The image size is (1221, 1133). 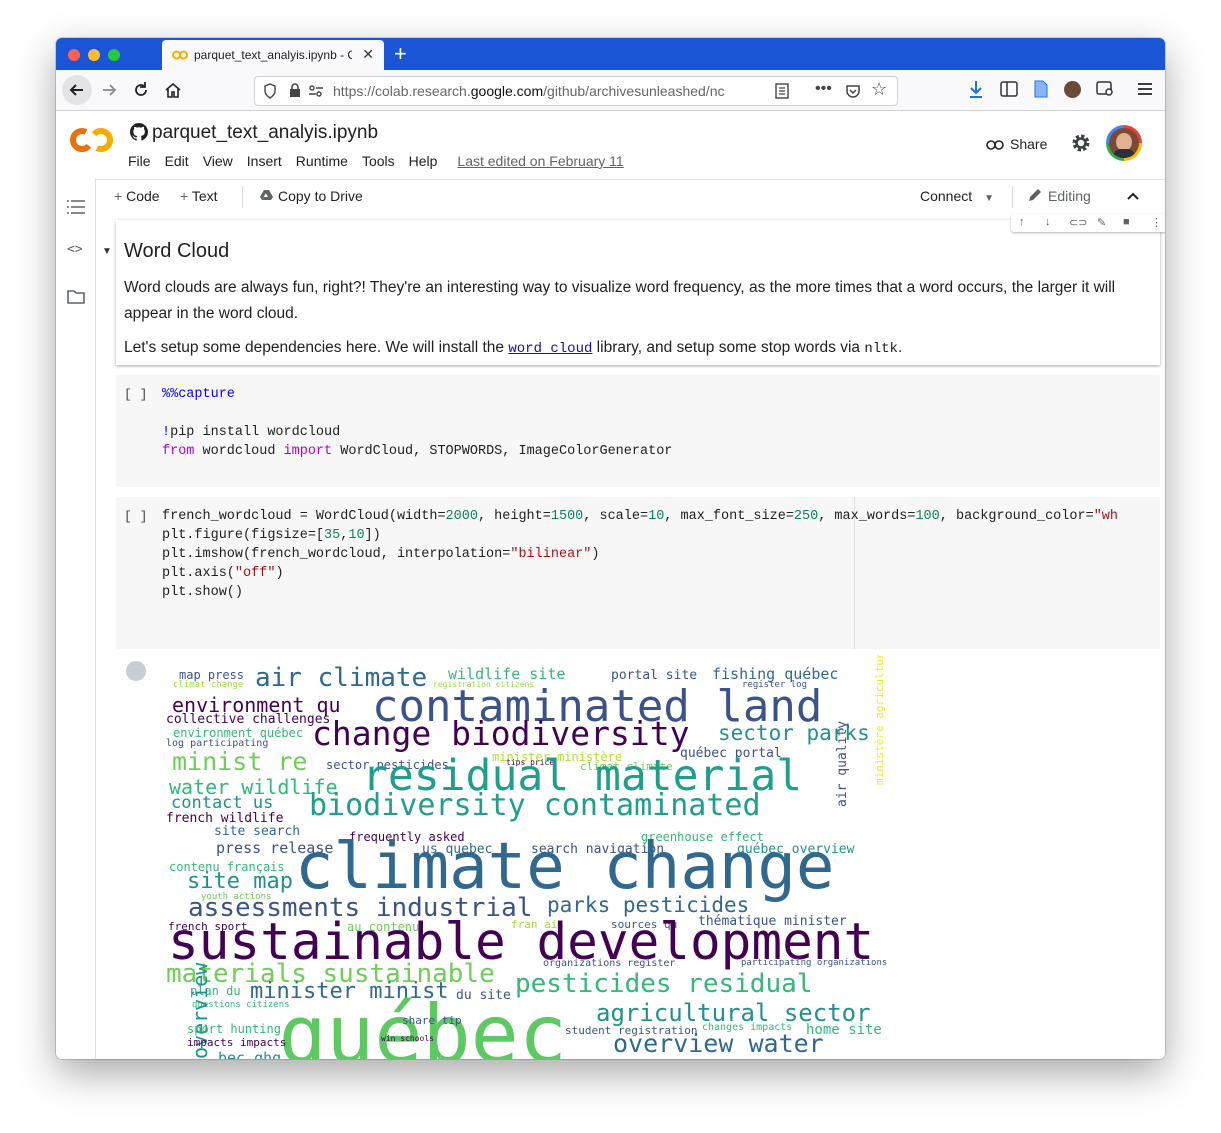 I want to click on editing-label: Editing, so click(x=1069, y=196).